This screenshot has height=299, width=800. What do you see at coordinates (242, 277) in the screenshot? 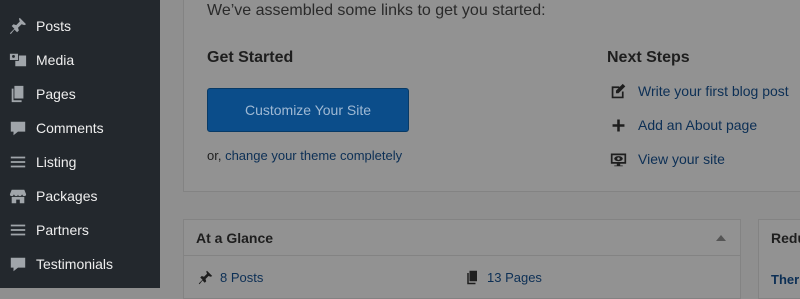
I see `posts-count: 8 Posts` at bounding box center [242, 277].